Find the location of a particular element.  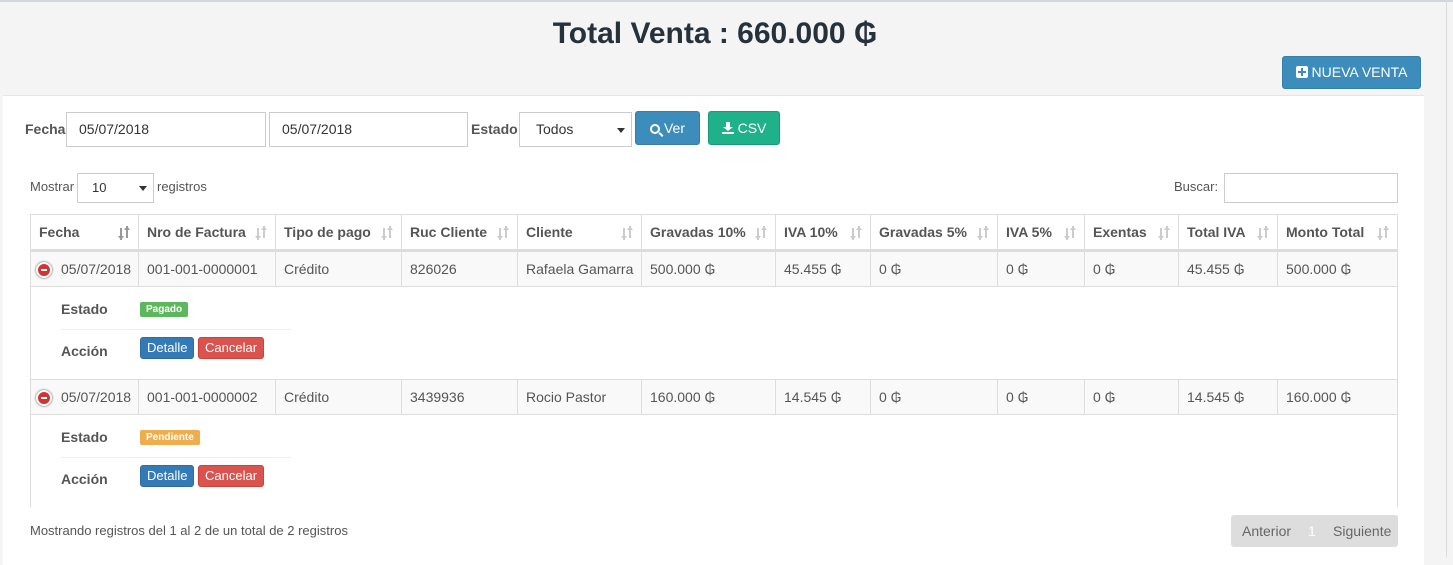

new-sale-button: NUEVA VENTA is located at coordinates (1351, 72).